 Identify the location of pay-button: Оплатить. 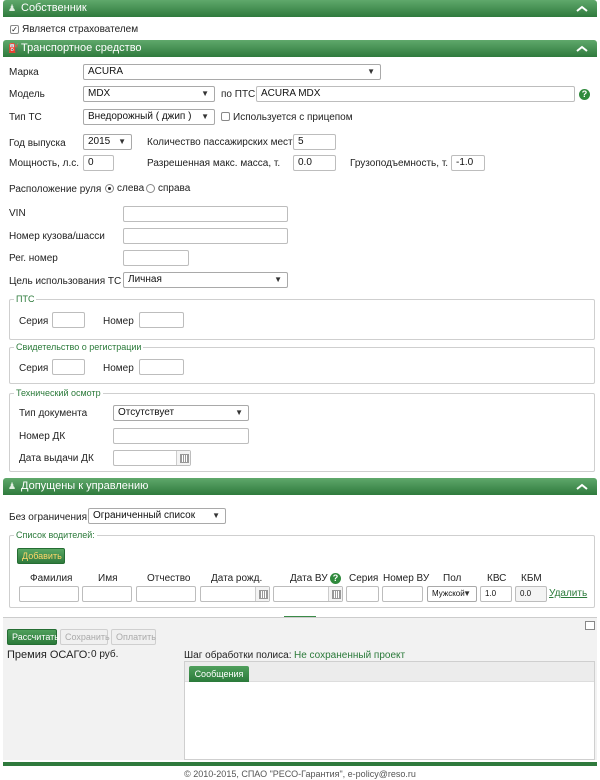
(133, 637).